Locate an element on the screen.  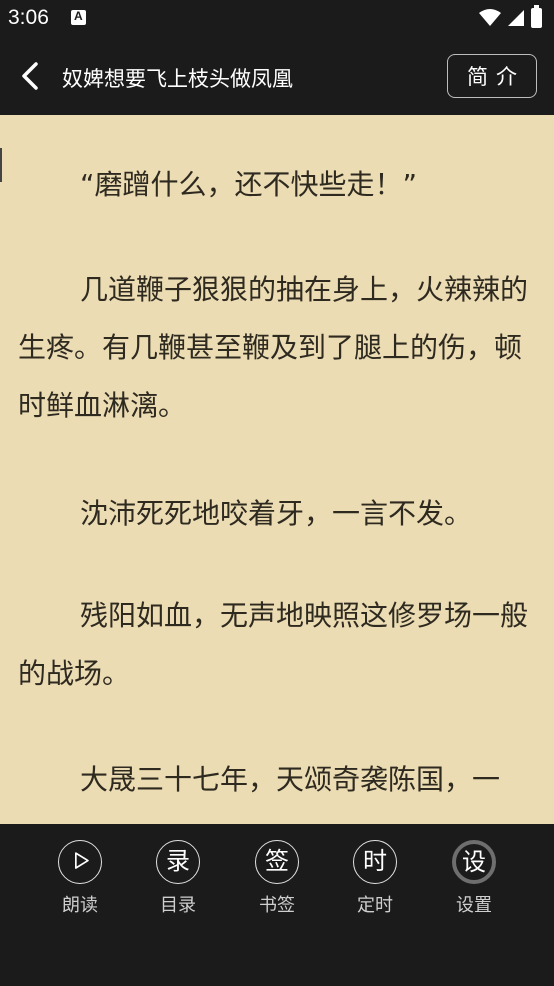
tool-label: 书签 is located at coordinates (277, 905).